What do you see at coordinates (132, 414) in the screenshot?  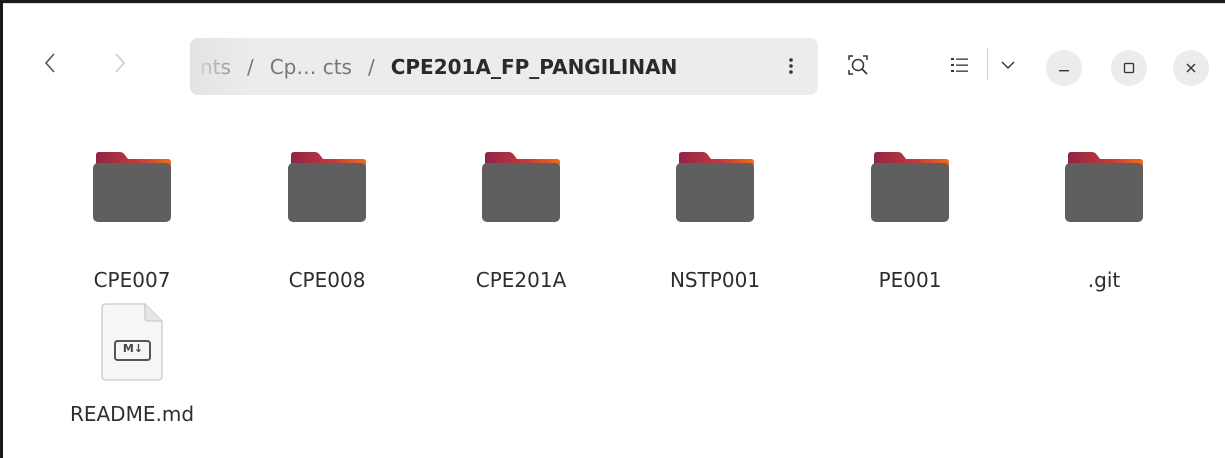 I see `file-label: README.md` at bounding box center [132, 414].